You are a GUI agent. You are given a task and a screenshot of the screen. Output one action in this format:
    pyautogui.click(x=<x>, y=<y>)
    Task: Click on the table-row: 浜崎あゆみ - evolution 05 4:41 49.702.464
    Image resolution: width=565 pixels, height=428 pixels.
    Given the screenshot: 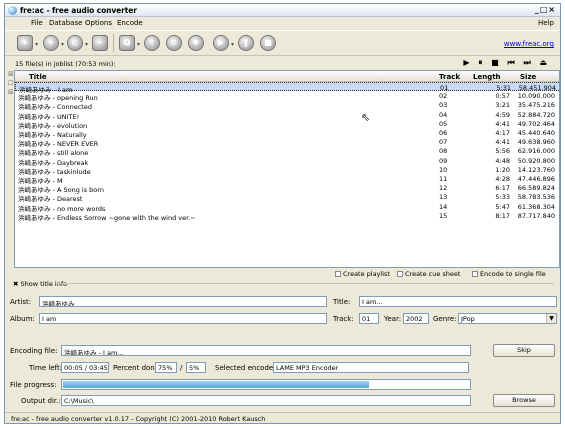 What is the action you would take?
    pyautogui.click(x=287, y=124)
    